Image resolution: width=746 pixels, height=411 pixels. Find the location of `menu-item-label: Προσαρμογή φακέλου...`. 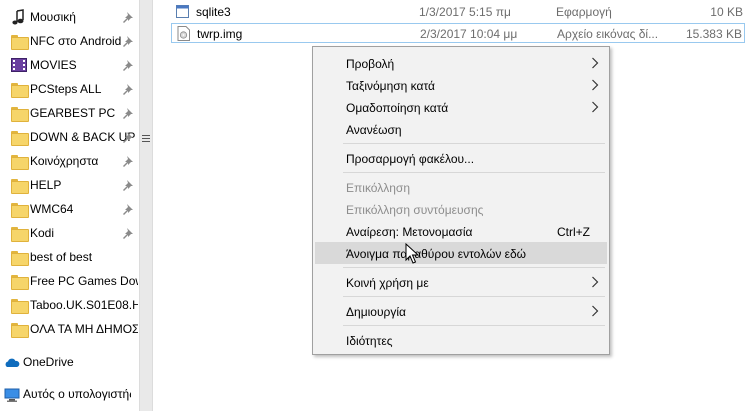

menu-item-label: Προσαρμογή φακέλου... is located at coordinates (410, 159).